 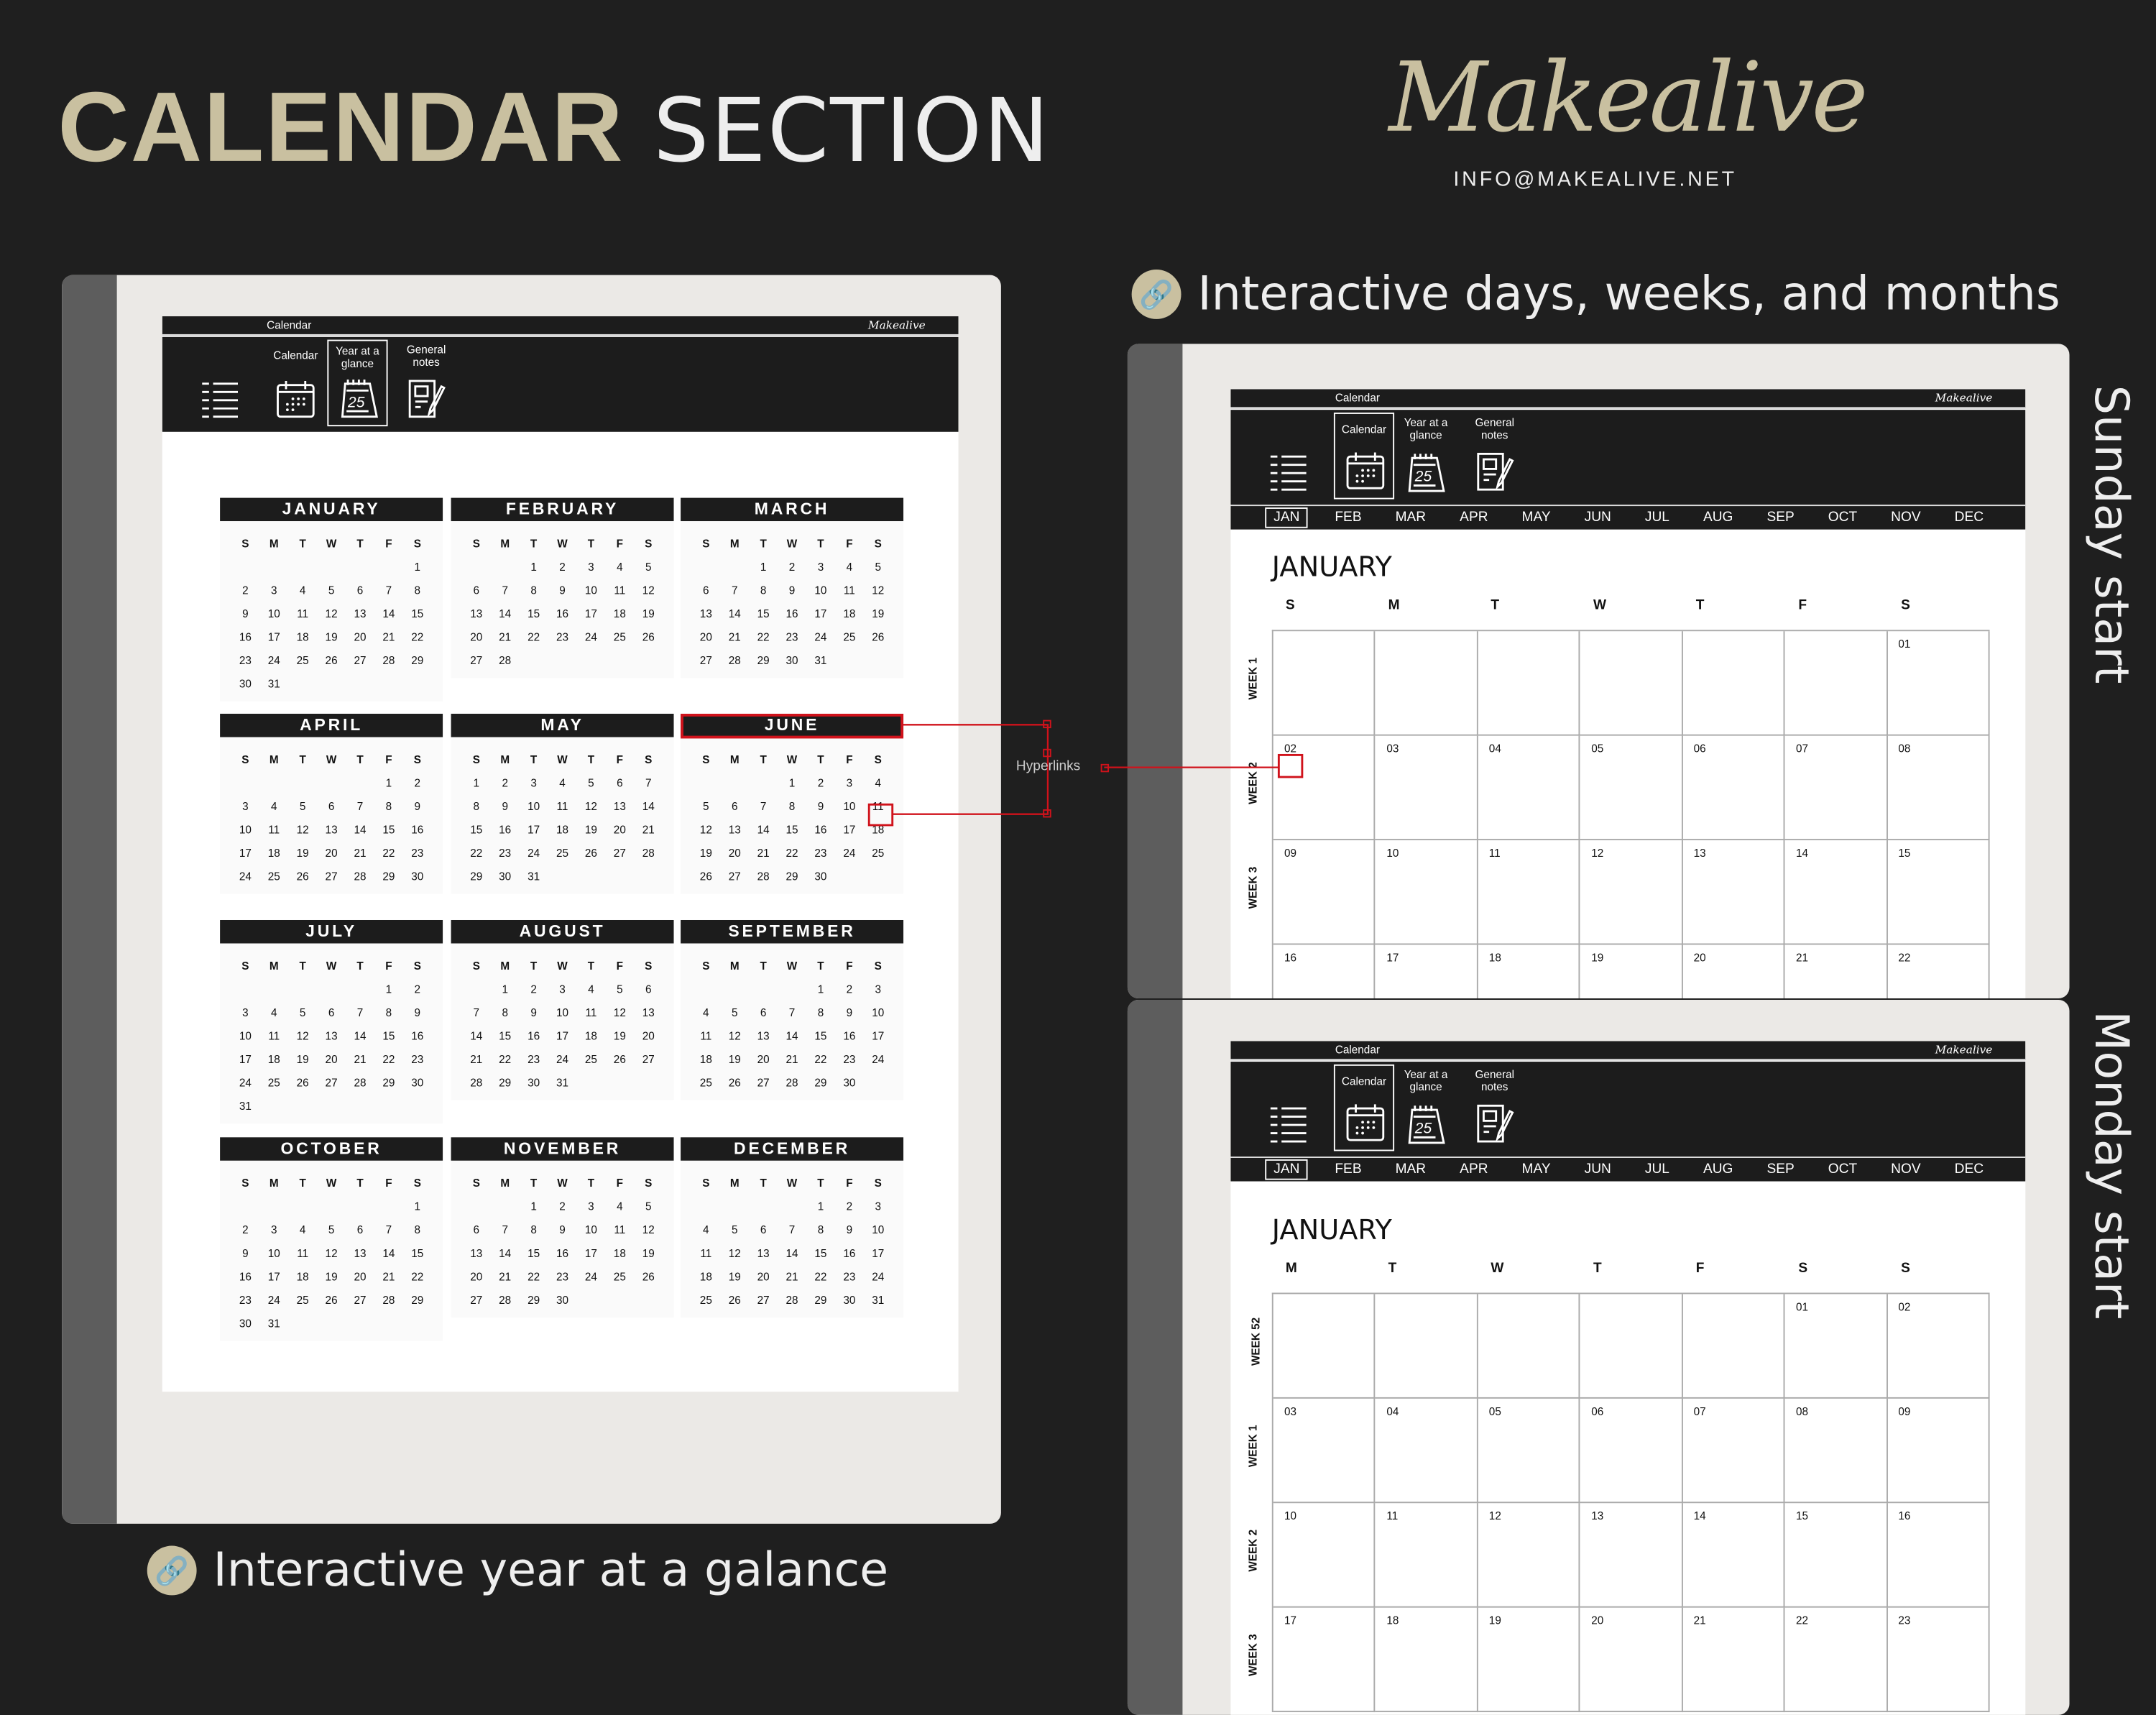 What do you see at coordinates (273, 807) in the screenshot?
I see `day-link: 4` at bounding box center [273, 807].